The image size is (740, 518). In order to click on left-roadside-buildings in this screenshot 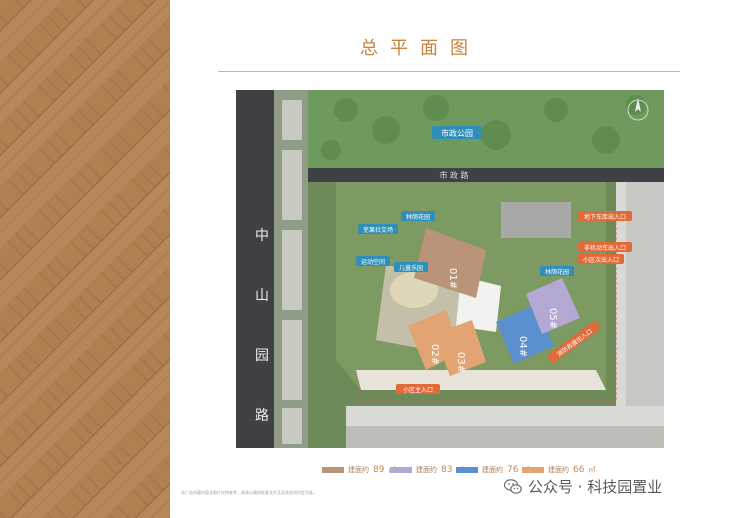, I will do `click(292, 272)`.